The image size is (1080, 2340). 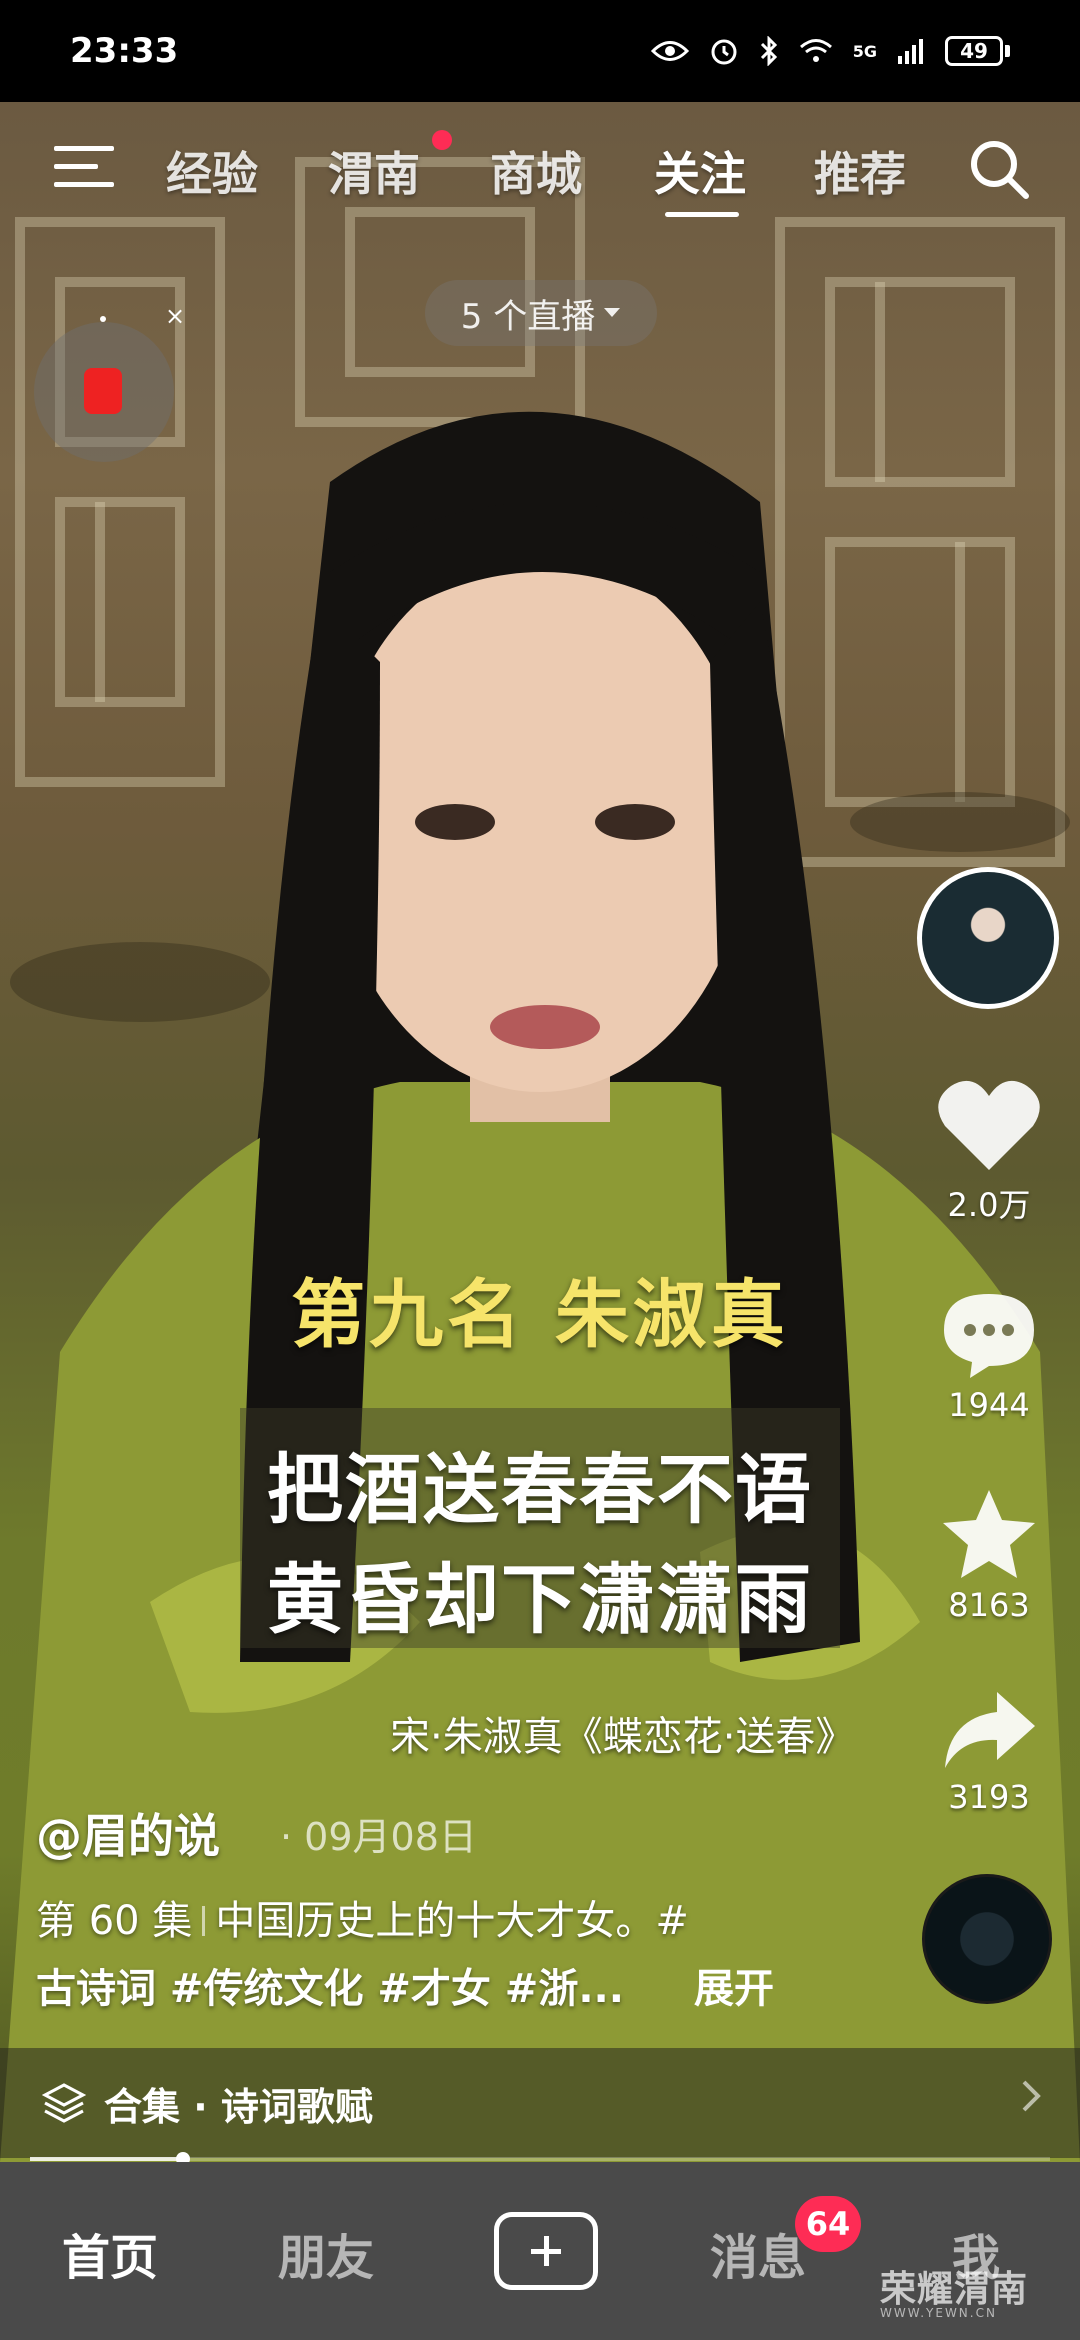 What do you see at coordinates (724, 52) in the screenshot?
I see `alarm-icon` at bounding box center [724, 52].